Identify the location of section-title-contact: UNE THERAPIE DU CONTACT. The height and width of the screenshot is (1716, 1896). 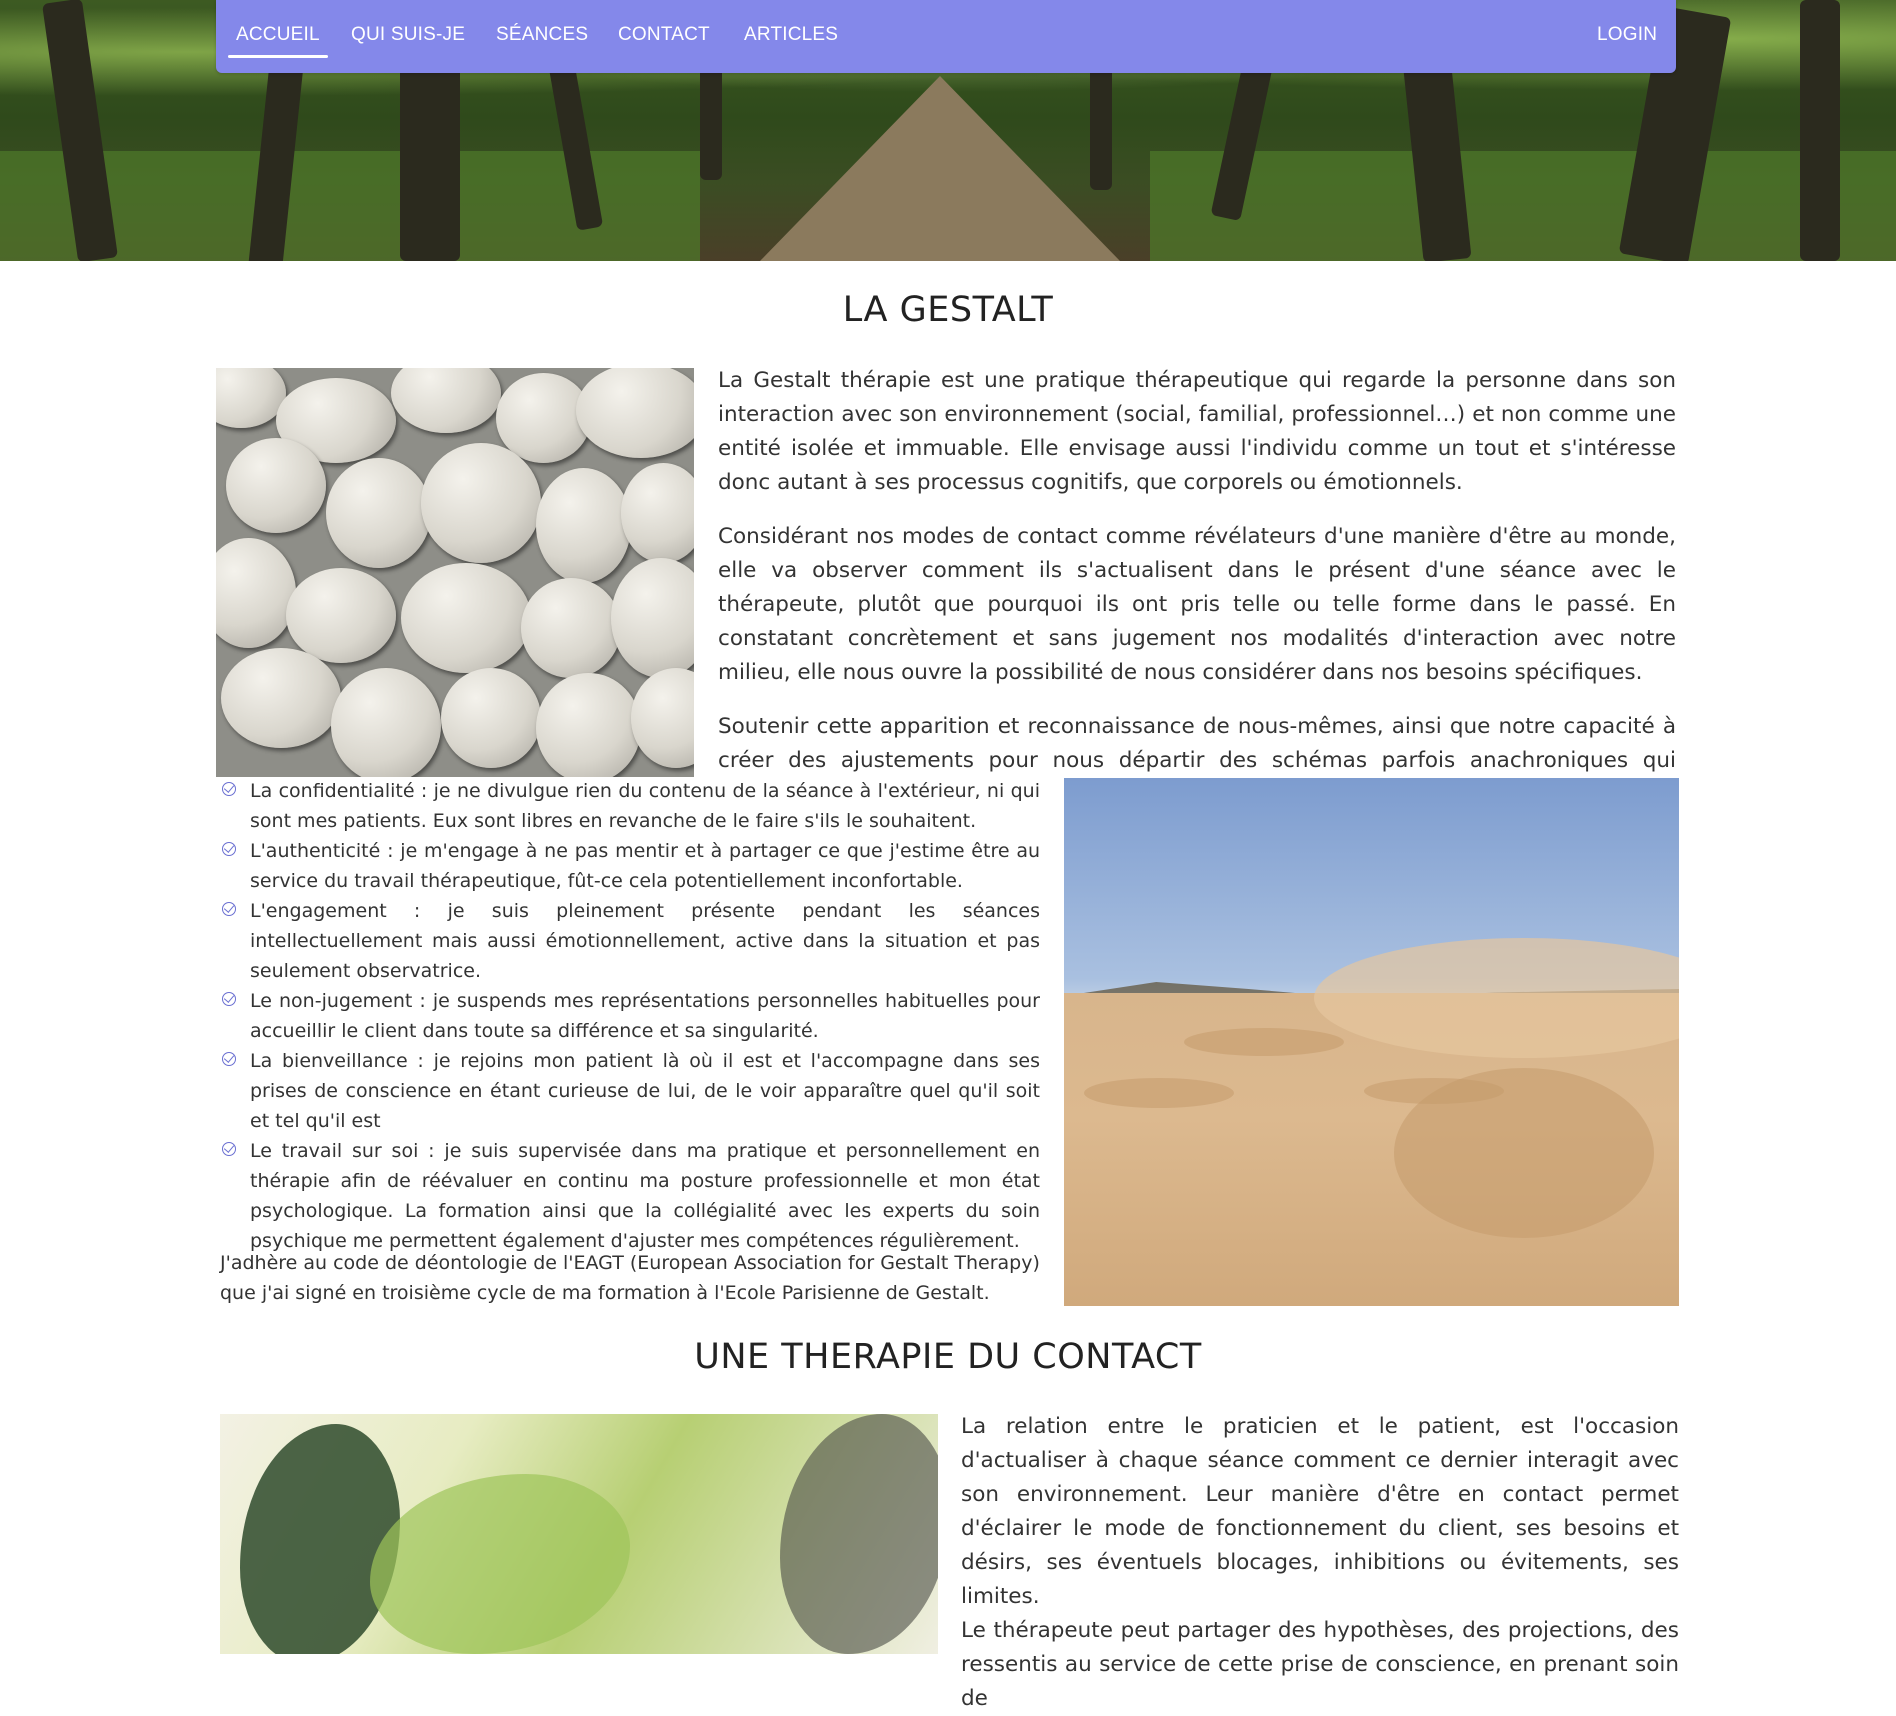
(948, 1357).